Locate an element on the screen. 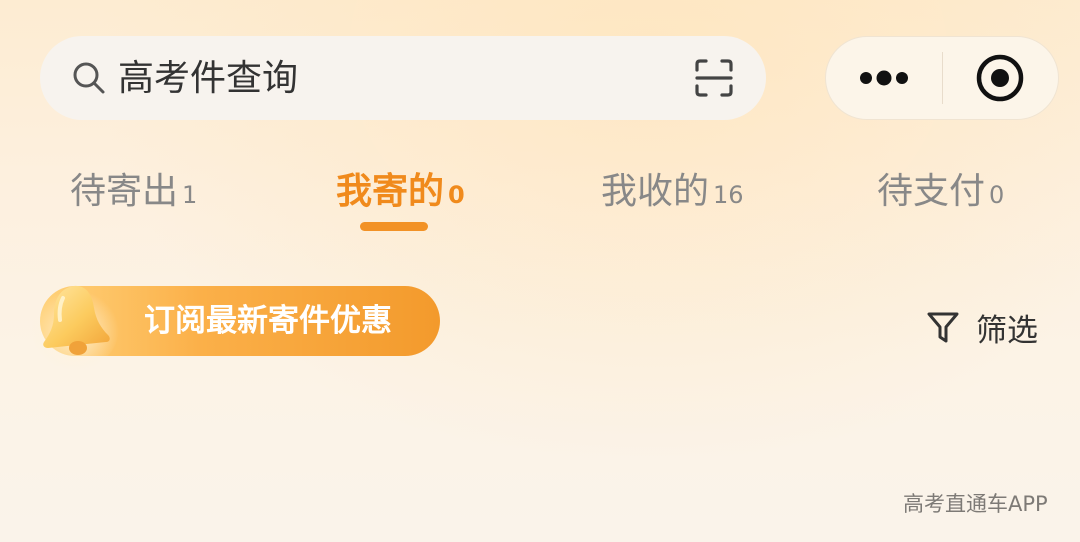 This screenshot has width=1080, height=542. more-dots-icon is located at coordinates (883, 78).